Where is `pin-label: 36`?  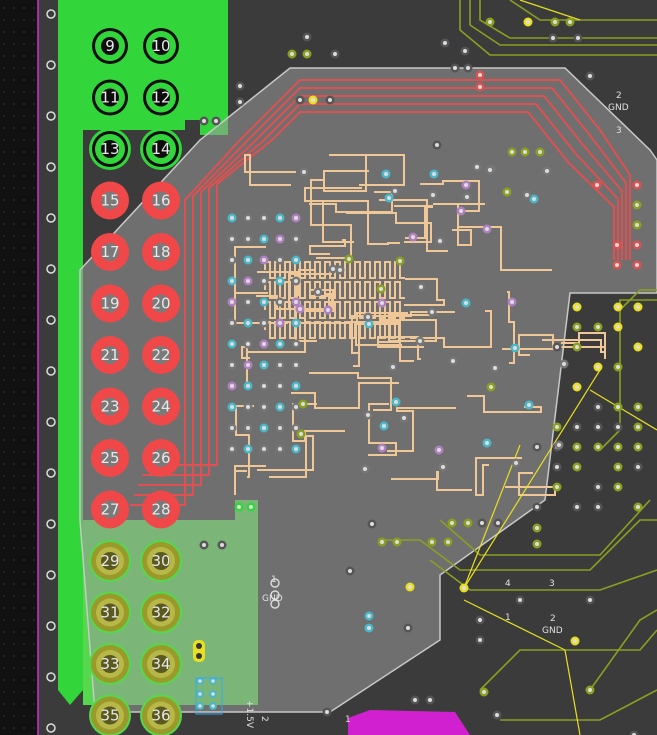 pin-label: 36 is located at coordinates (160, 716).